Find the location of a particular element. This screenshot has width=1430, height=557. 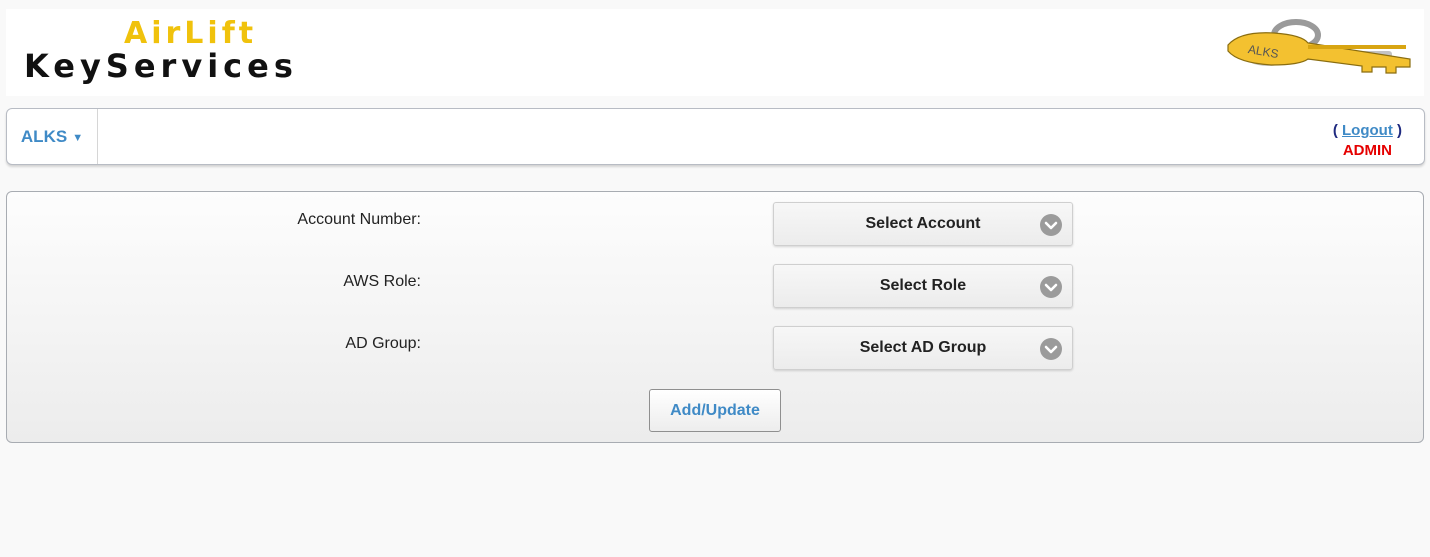

ad-group-select-value: Select AD Group is located at coordinates (923, 347).